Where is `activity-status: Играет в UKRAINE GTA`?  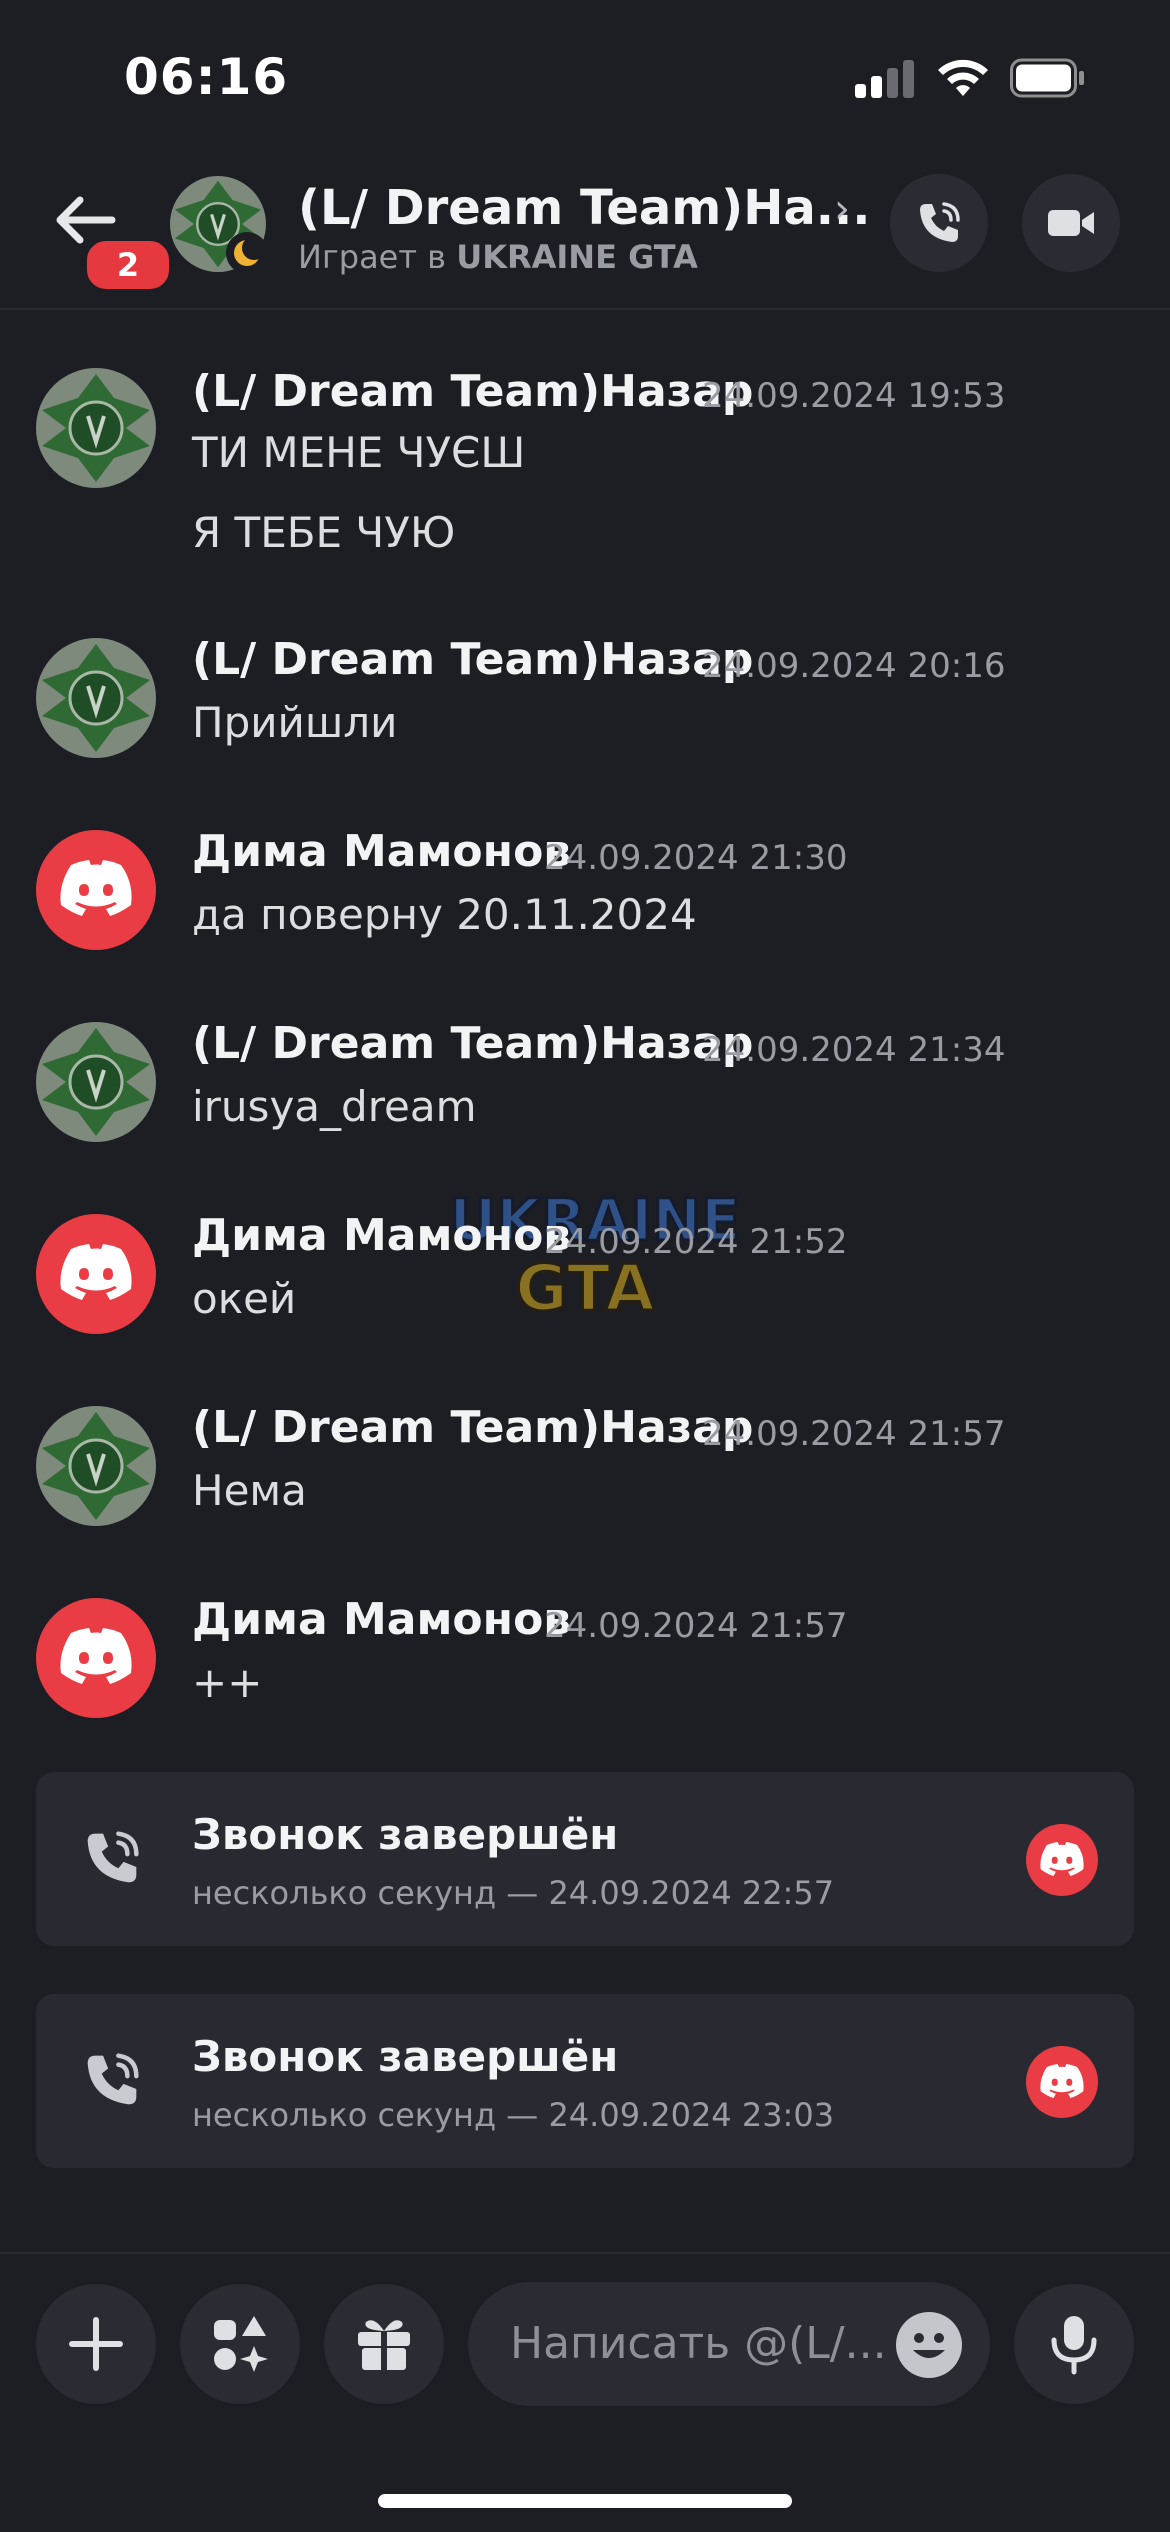 activity-status: Играет в UKRAINE GTA is located at coordinates (498, 257).